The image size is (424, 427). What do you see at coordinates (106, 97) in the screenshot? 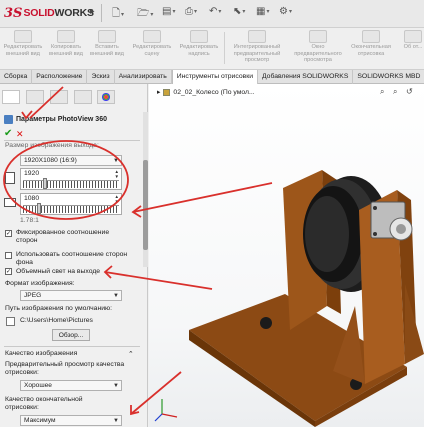
I see `display-manager-tab-icon` at bounding box center [106, 97].